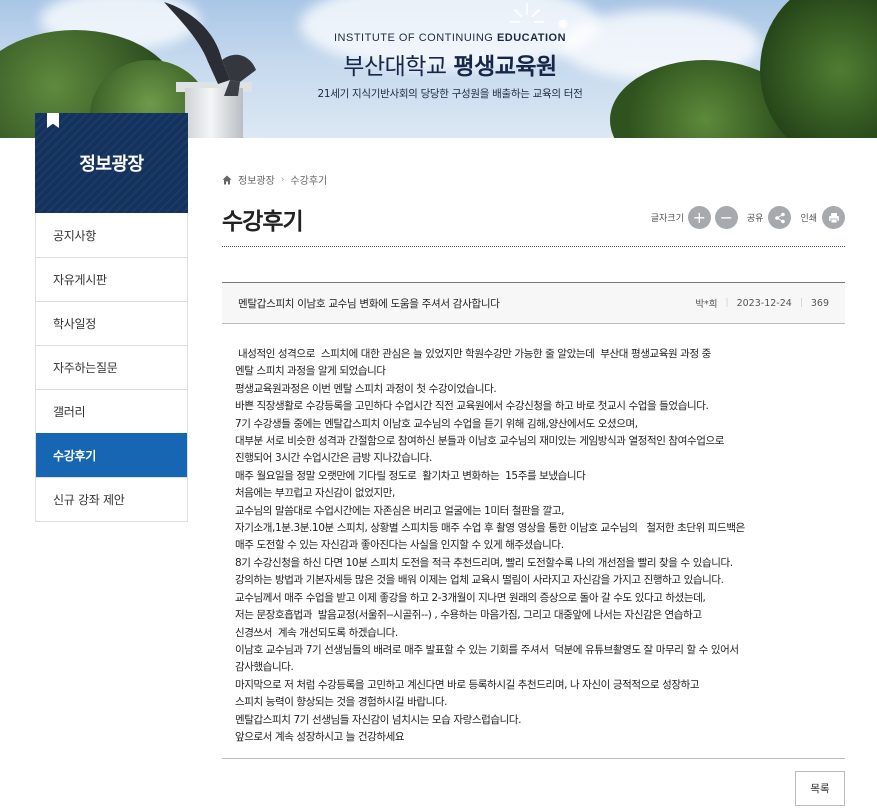  I want to click on print-label: 인쇄, so click(808, 219).